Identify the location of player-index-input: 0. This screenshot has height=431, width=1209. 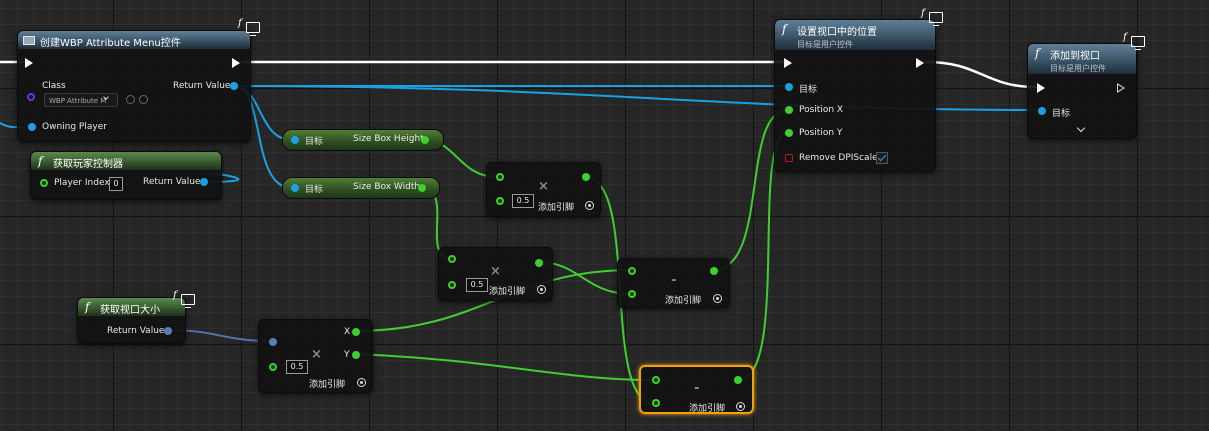
(116, 184).